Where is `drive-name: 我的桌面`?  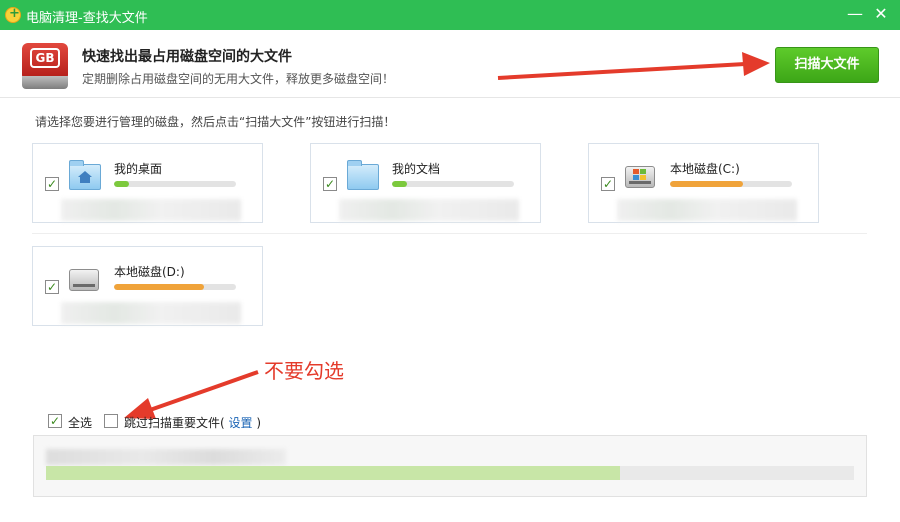 drive-name: 我的桌面 is located at coordinates (138, 169).